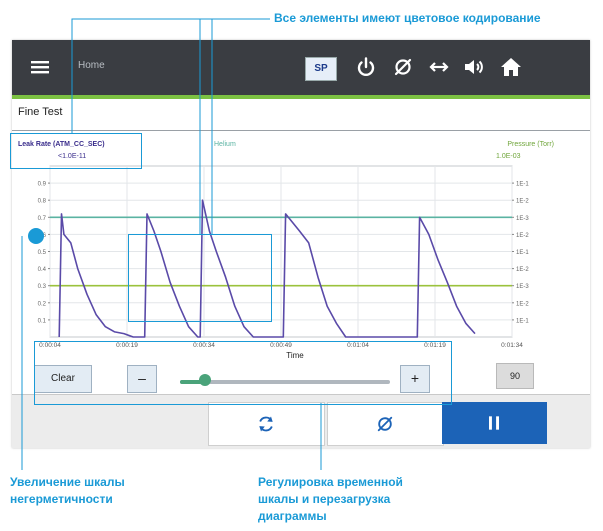  What do you see at coordinates (439, 67) in the screenshot?
I see `arrows-horizontal-icon` at bounding box center [439, 67].